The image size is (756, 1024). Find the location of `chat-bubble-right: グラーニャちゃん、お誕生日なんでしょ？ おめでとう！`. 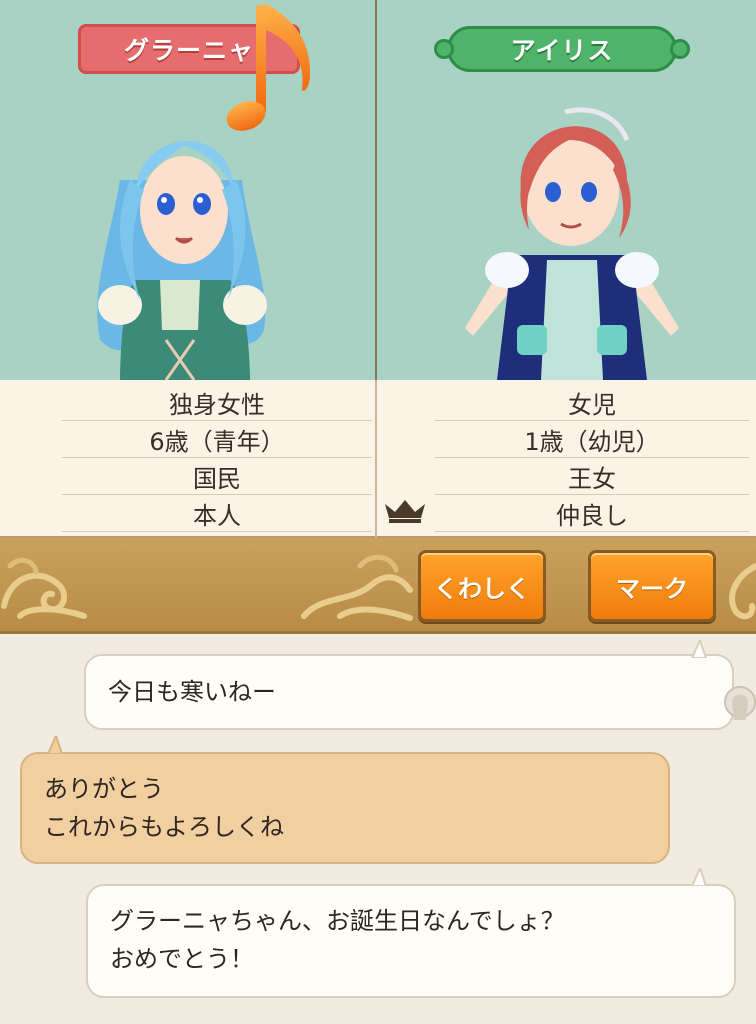

chat-bubble-right: グラーニャちゃん、お誕生日なんでしょ？ おめでとう！ is located at coordinates (411, 941).